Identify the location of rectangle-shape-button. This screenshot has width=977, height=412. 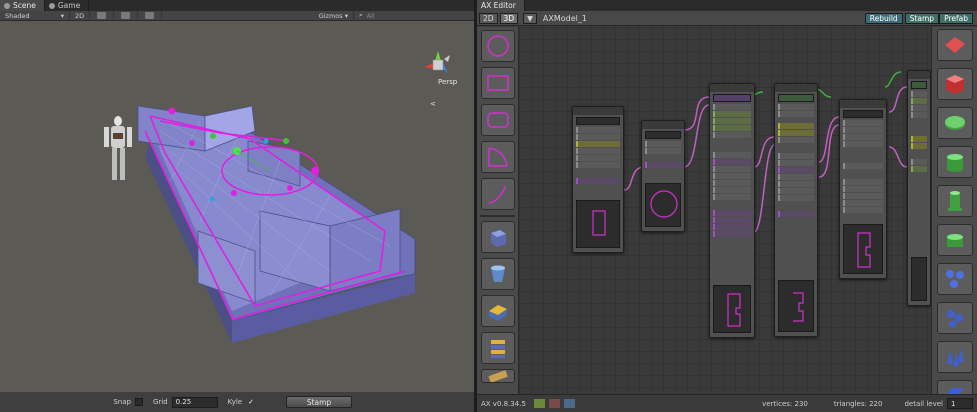
(498, 83).